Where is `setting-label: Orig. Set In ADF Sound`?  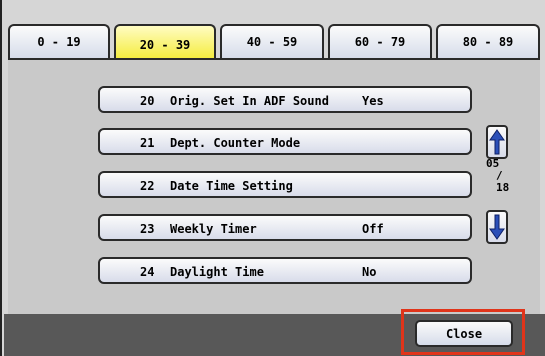 setting-label: Orig. Set In ADF Sound is located at coordinates (249, 101).